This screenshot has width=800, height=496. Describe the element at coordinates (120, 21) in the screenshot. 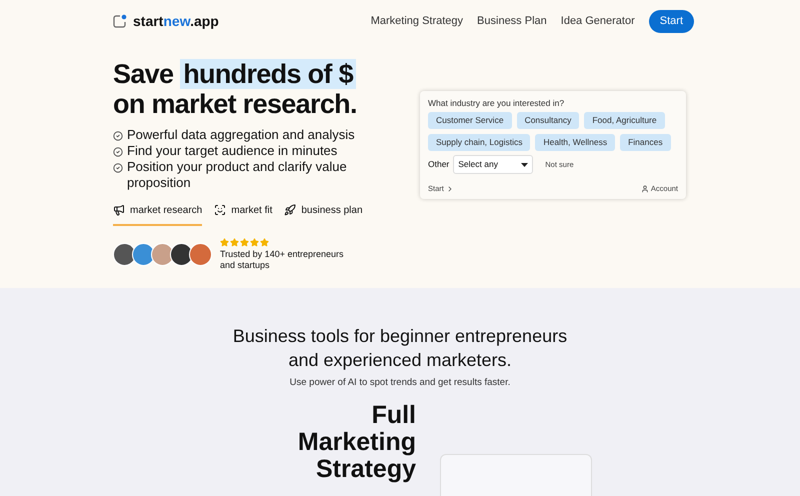

I see `logo-icon` at that location.